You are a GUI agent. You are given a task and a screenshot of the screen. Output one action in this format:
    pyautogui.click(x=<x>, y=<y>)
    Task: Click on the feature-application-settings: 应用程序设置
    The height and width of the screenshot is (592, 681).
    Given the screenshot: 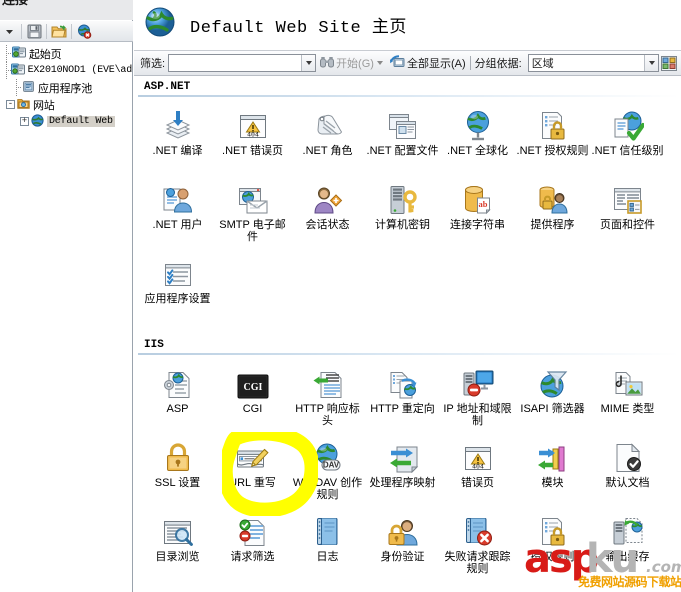 What is the action you would take?
    pyautogui.click(x=177, y=288)
    